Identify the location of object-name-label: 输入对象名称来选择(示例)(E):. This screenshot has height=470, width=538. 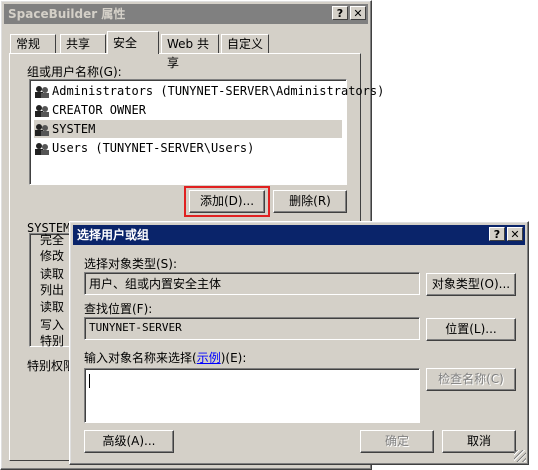
(165, 358).